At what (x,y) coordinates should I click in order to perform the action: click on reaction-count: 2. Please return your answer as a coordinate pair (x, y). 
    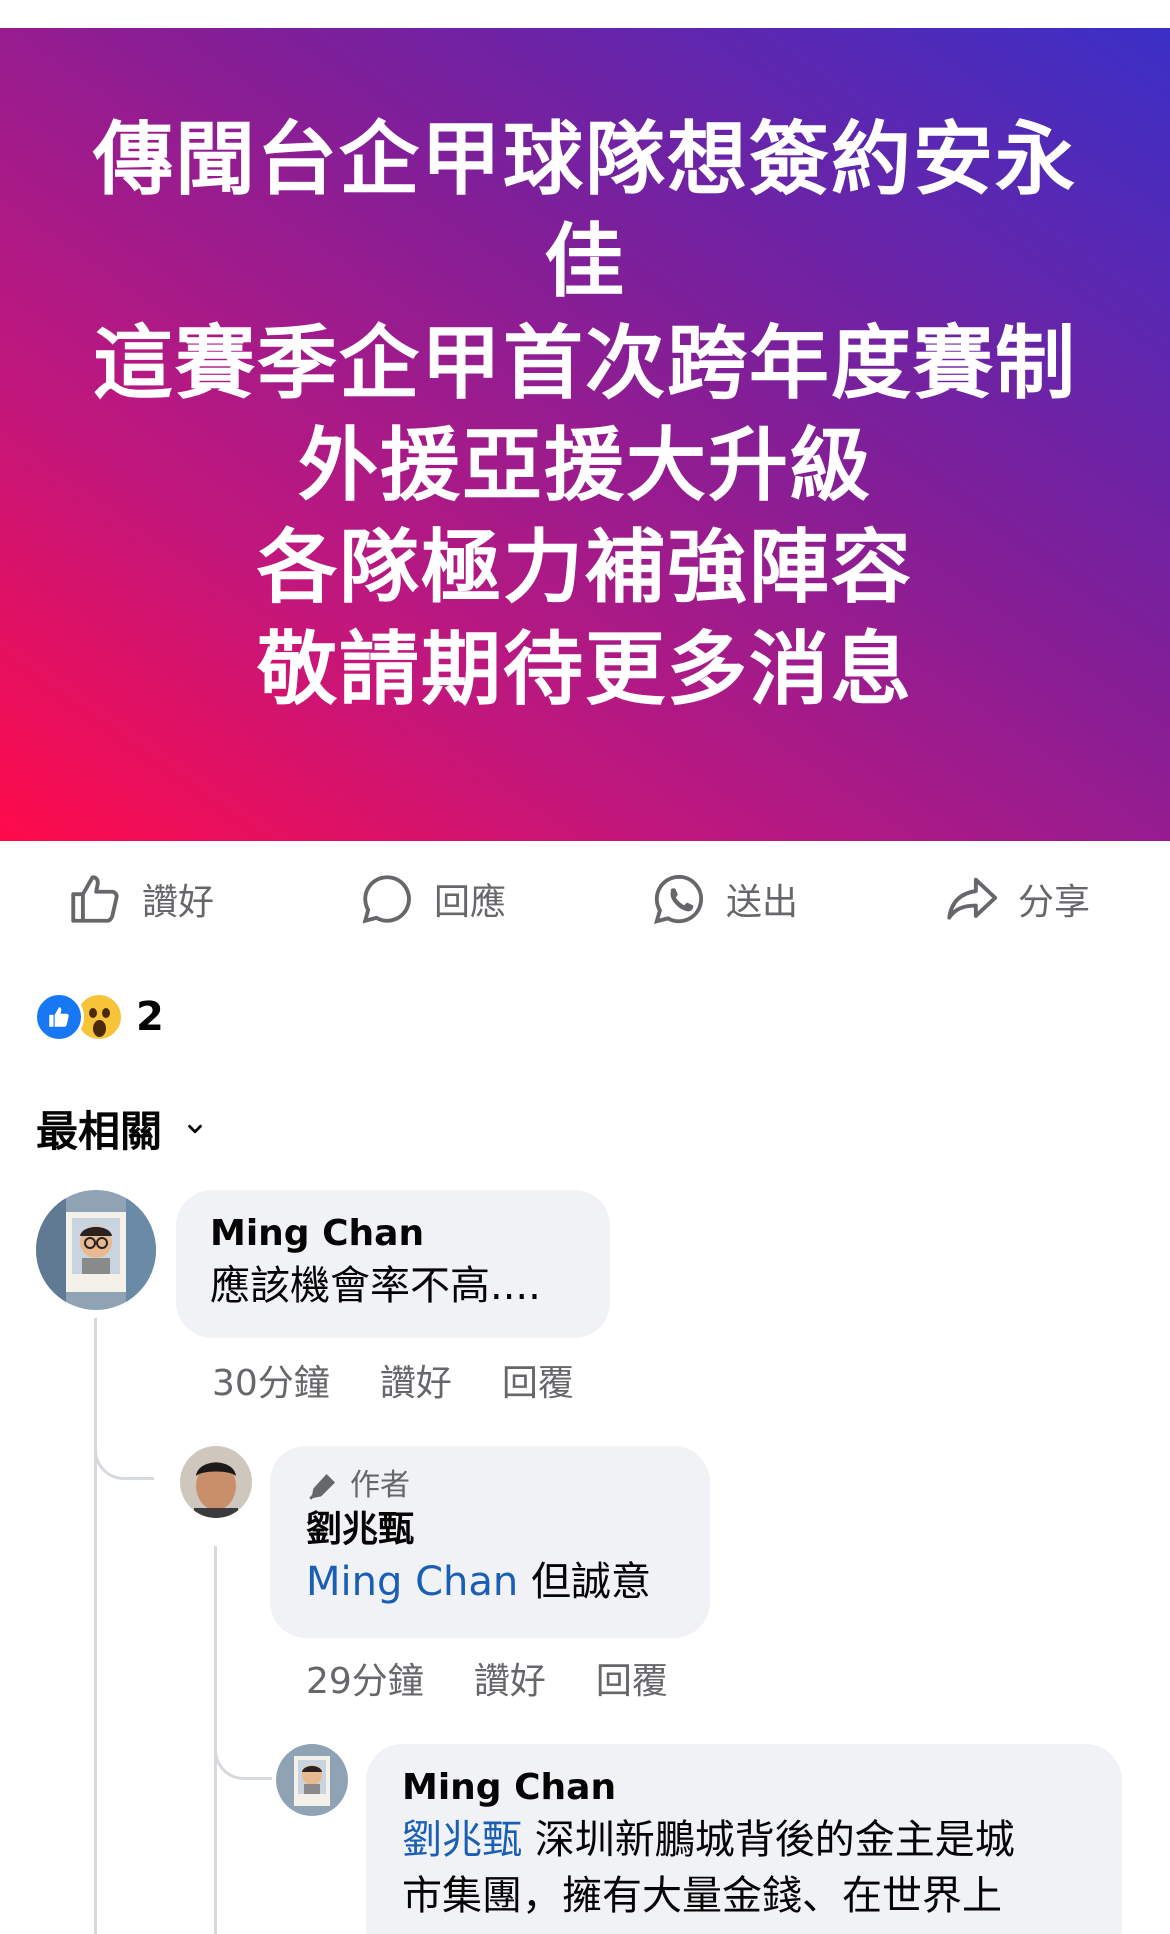
    Looking at the image, I should click on (150, 1017).